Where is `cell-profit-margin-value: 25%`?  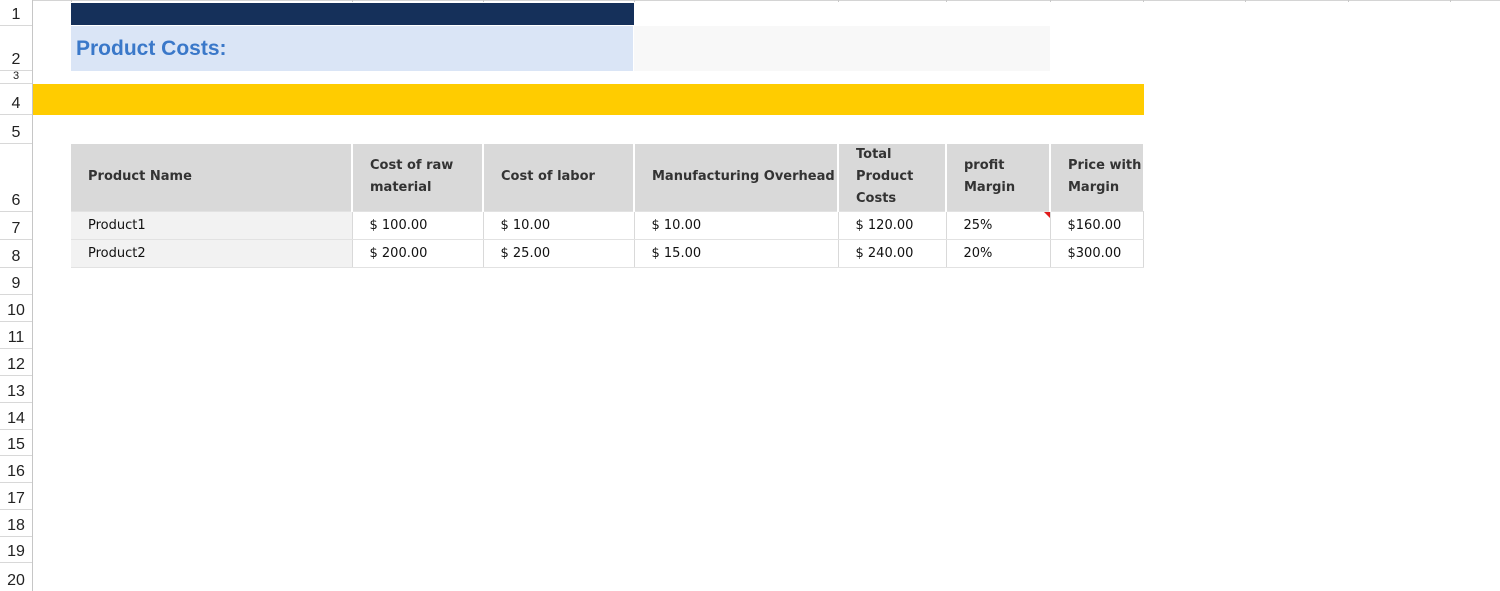 cell-profit-margin-value: 25% is located at coordinates (978, 225).